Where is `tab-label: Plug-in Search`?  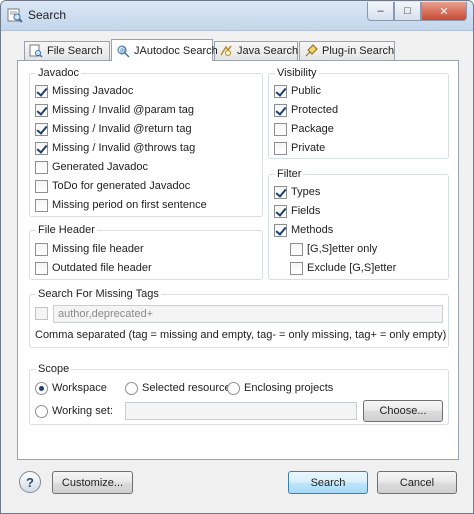 tab-label: Plug-in Search is located at coordinates (358, 51).